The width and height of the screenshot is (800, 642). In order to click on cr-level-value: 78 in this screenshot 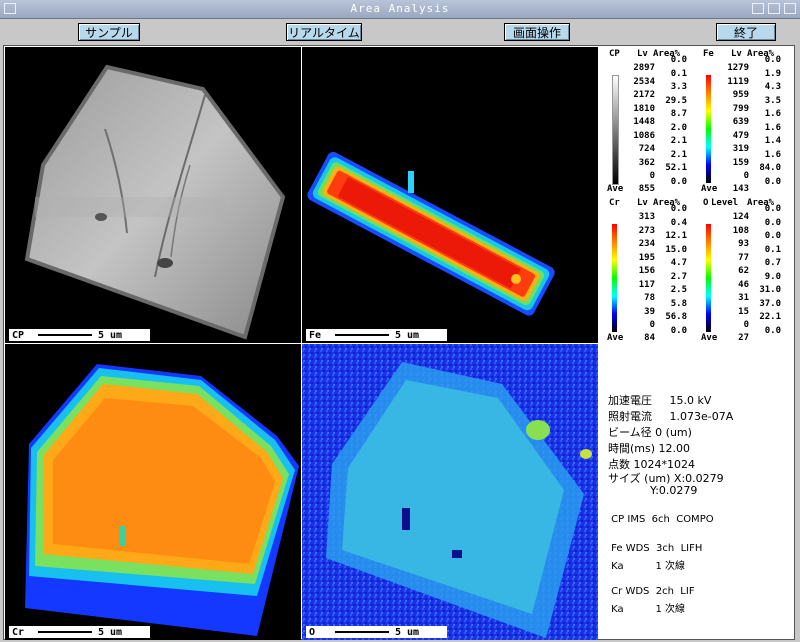, I will do `click(649, 298)`.